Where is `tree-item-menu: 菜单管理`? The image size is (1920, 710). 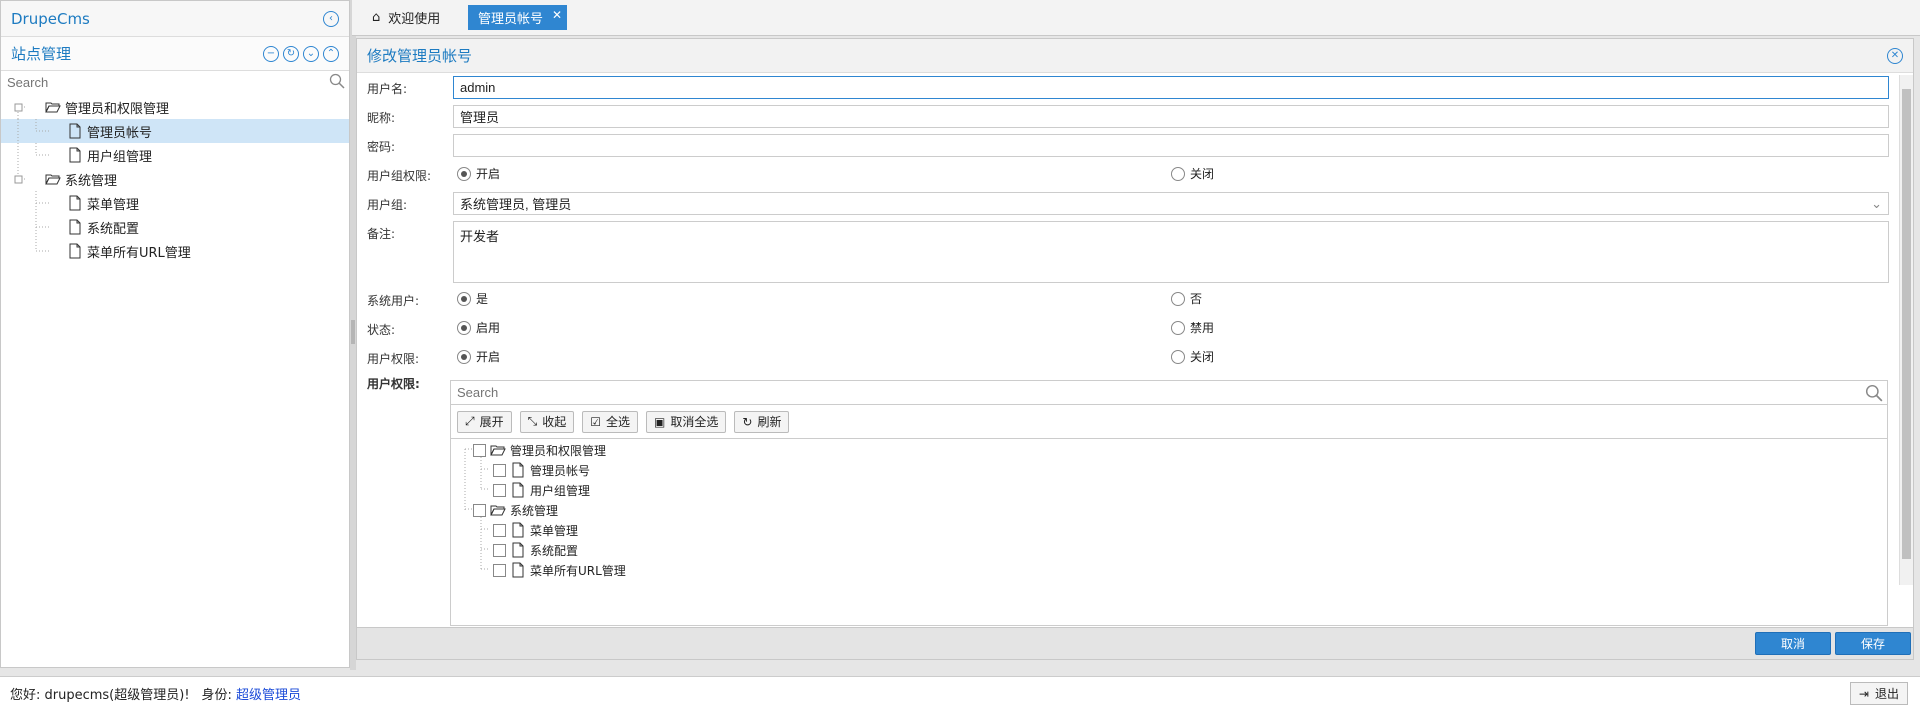
tree-item-menu: 菜单管理 is located at coordinates (175, 203).